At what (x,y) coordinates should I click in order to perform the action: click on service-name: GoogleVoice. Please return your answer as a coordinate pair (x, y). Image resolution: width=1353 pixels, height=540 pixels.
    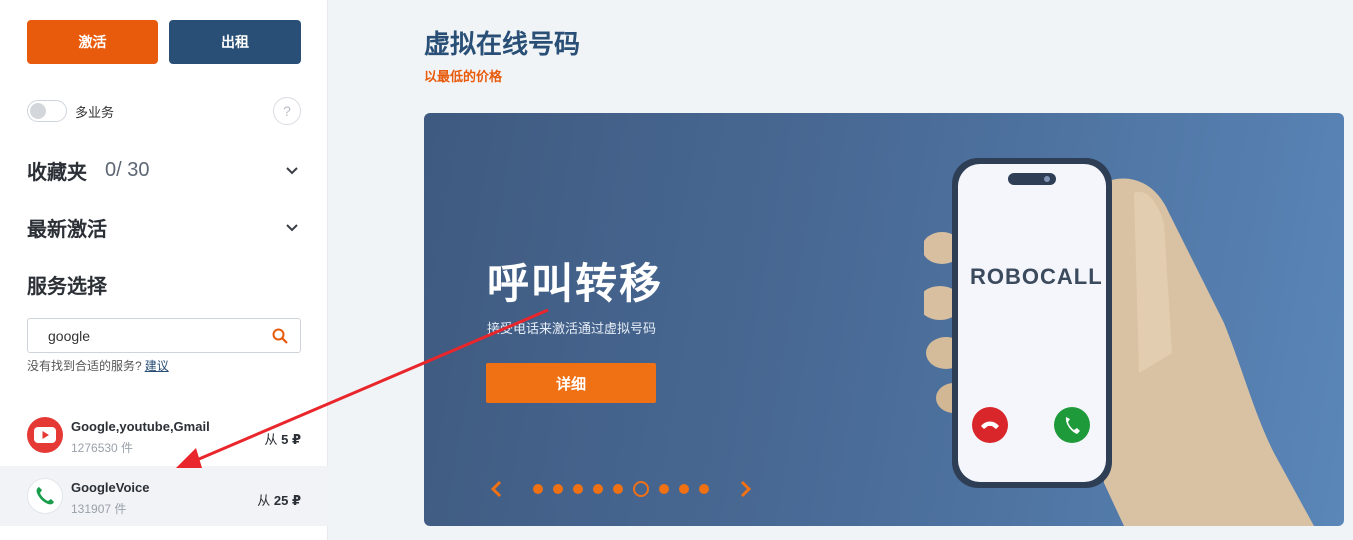
    Looking at the image, I should click on (110, 487).